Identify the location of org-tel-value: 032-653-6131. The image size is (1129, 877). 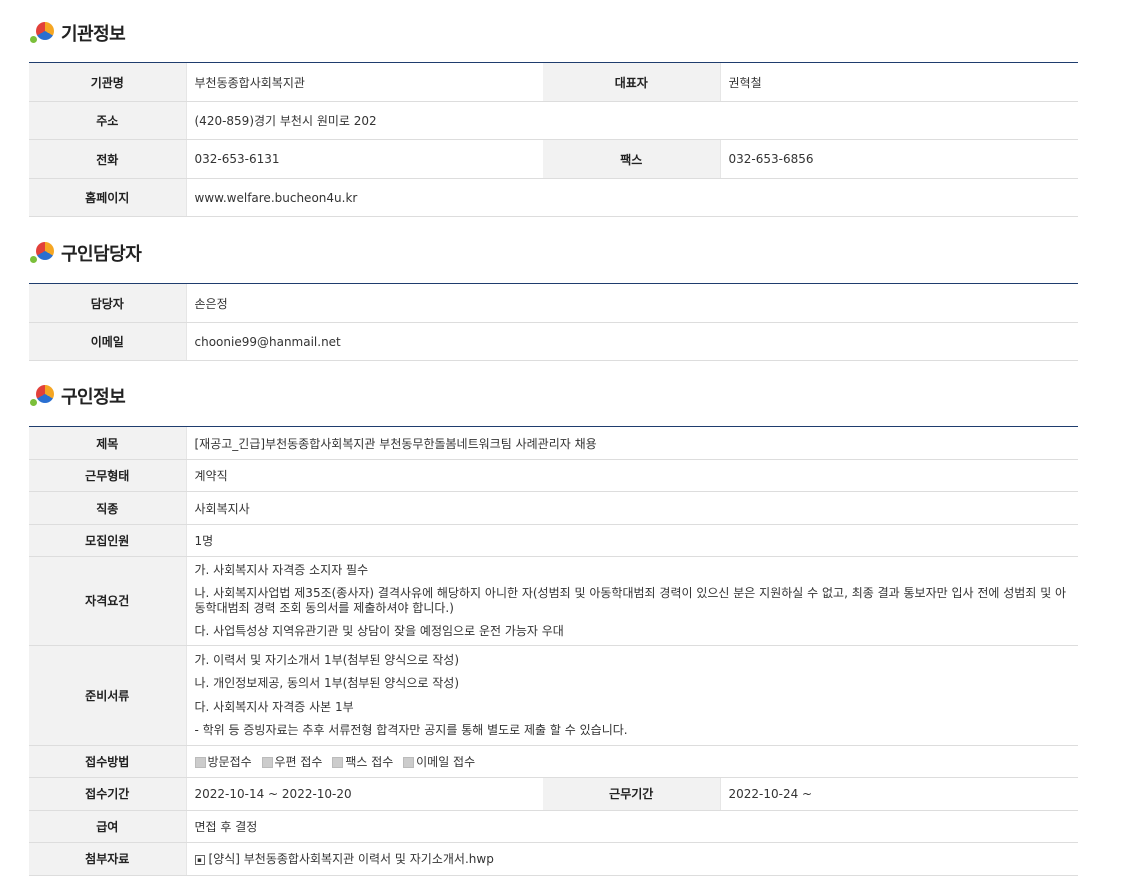
(364, 159).